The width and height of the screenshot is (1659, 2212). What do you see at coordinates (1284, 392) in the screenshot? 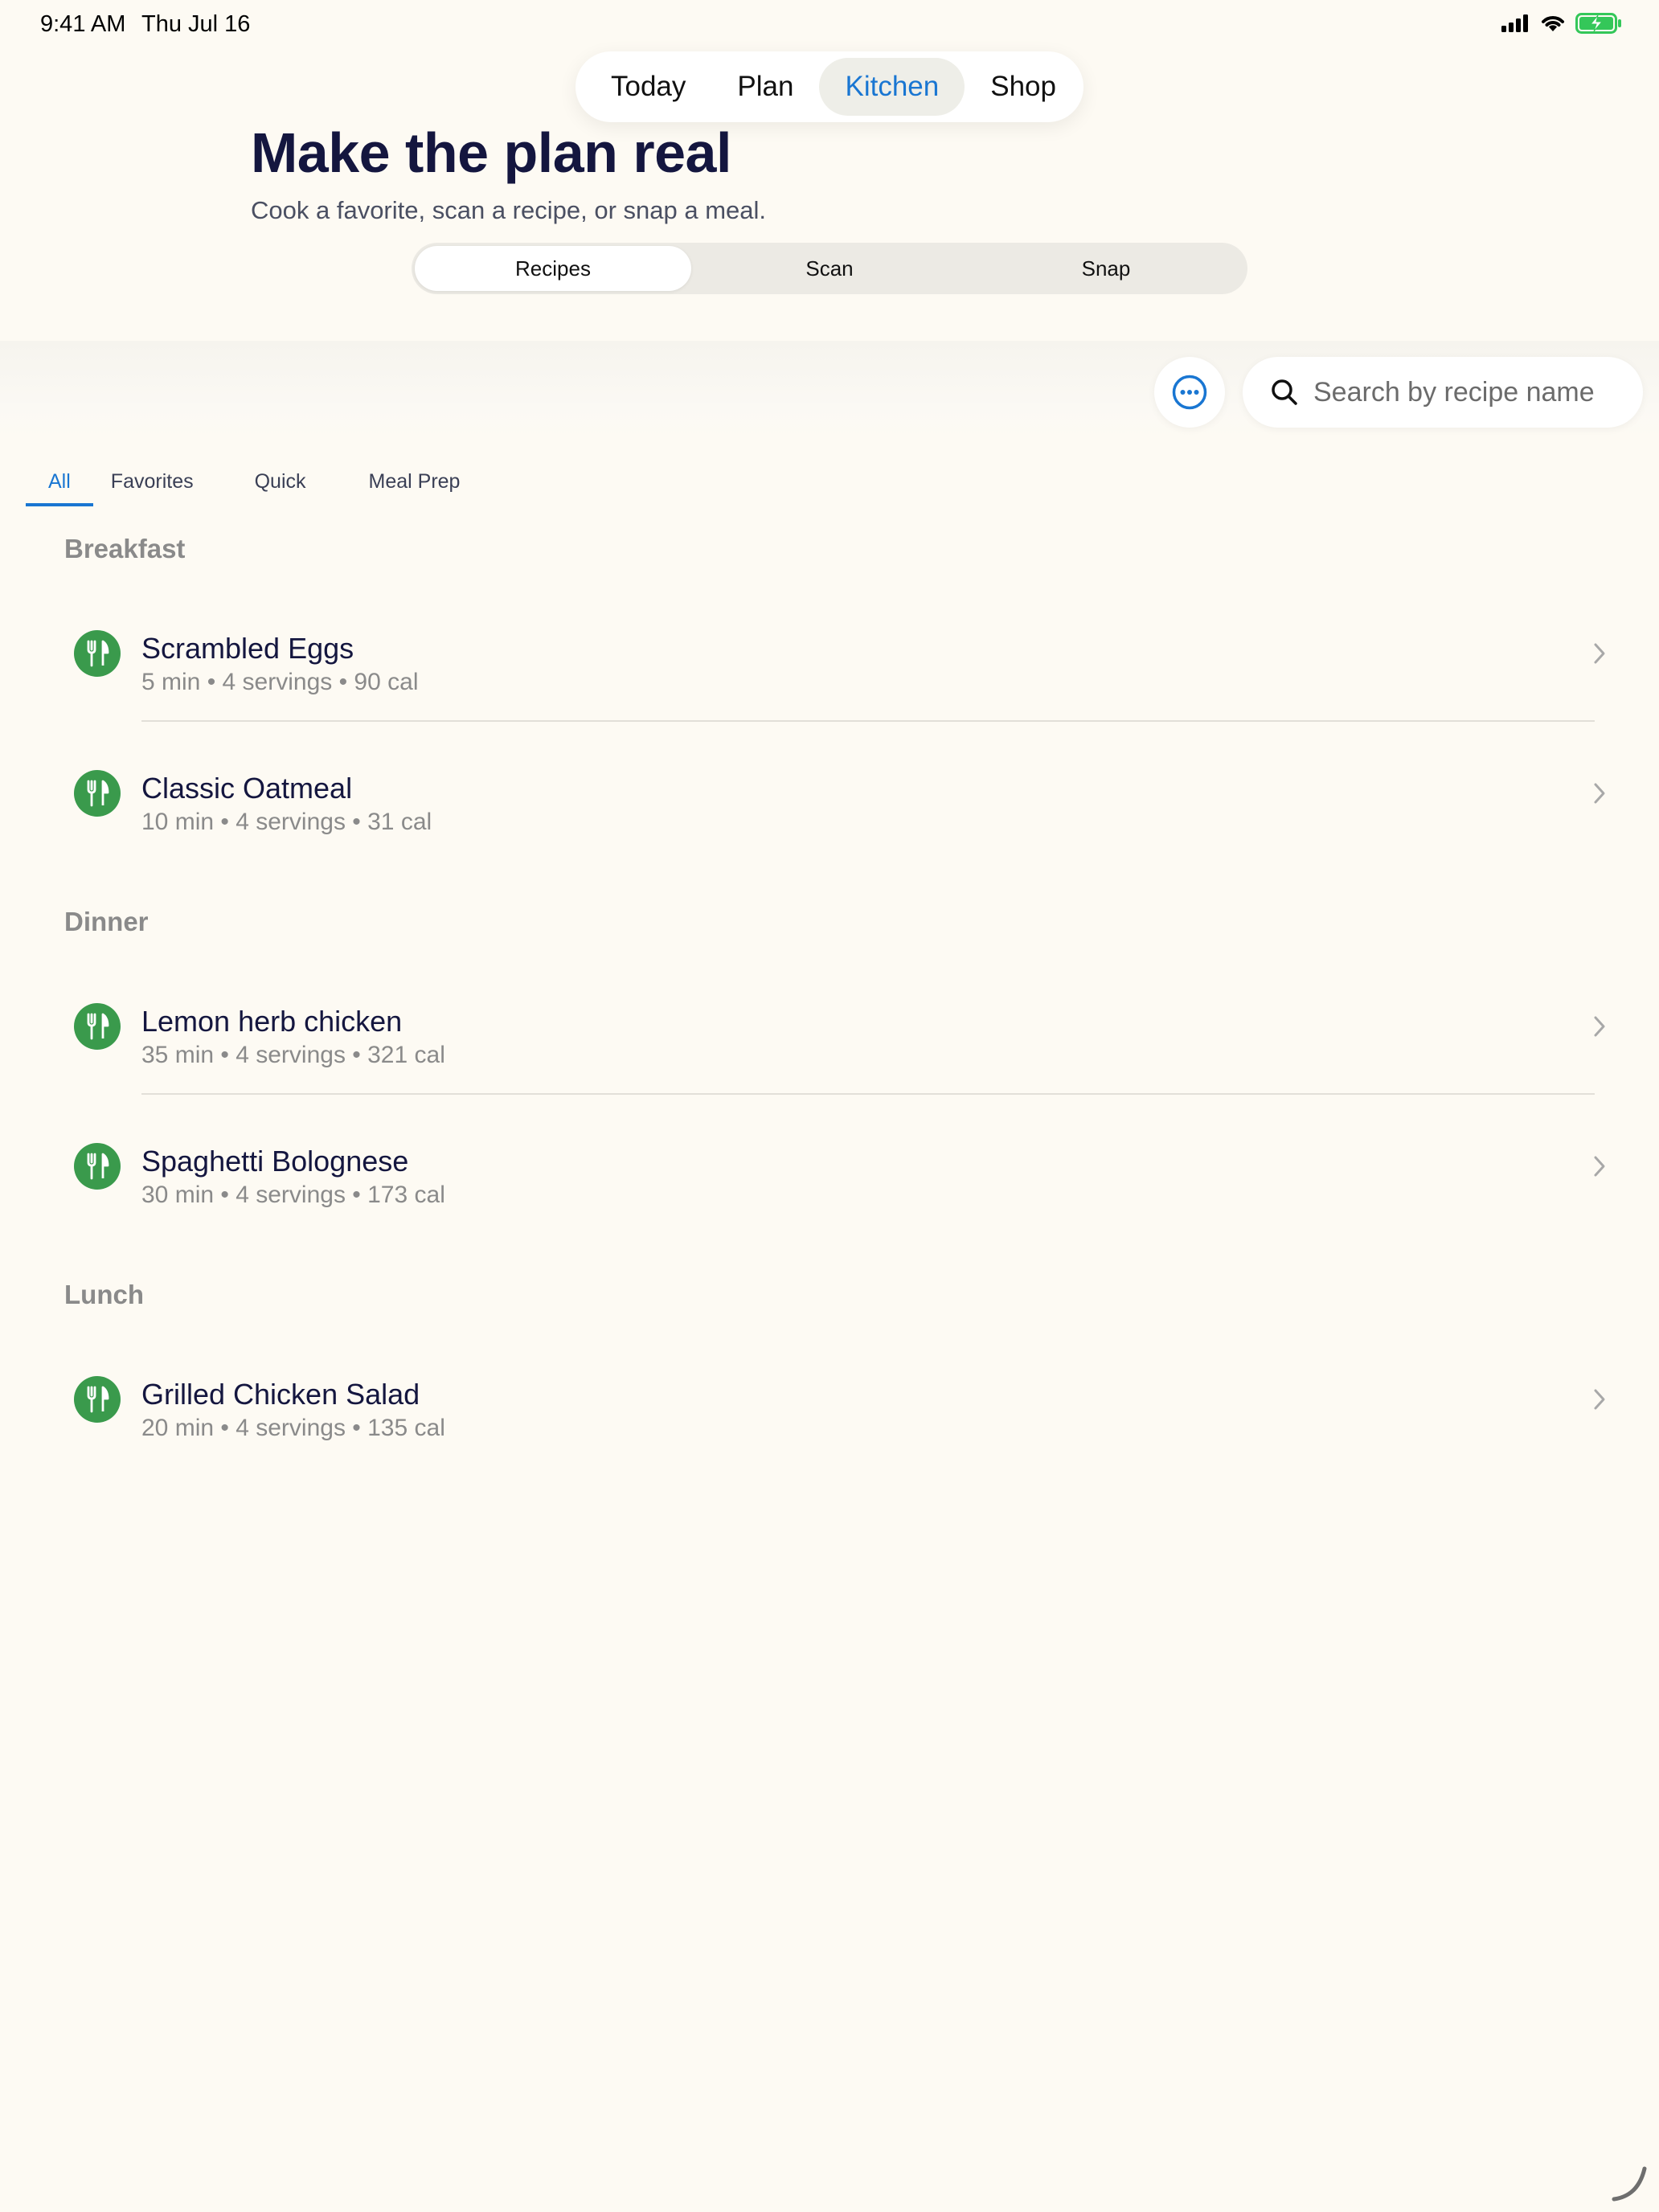
I see `search-icon` at bounding box center [1284, 392].